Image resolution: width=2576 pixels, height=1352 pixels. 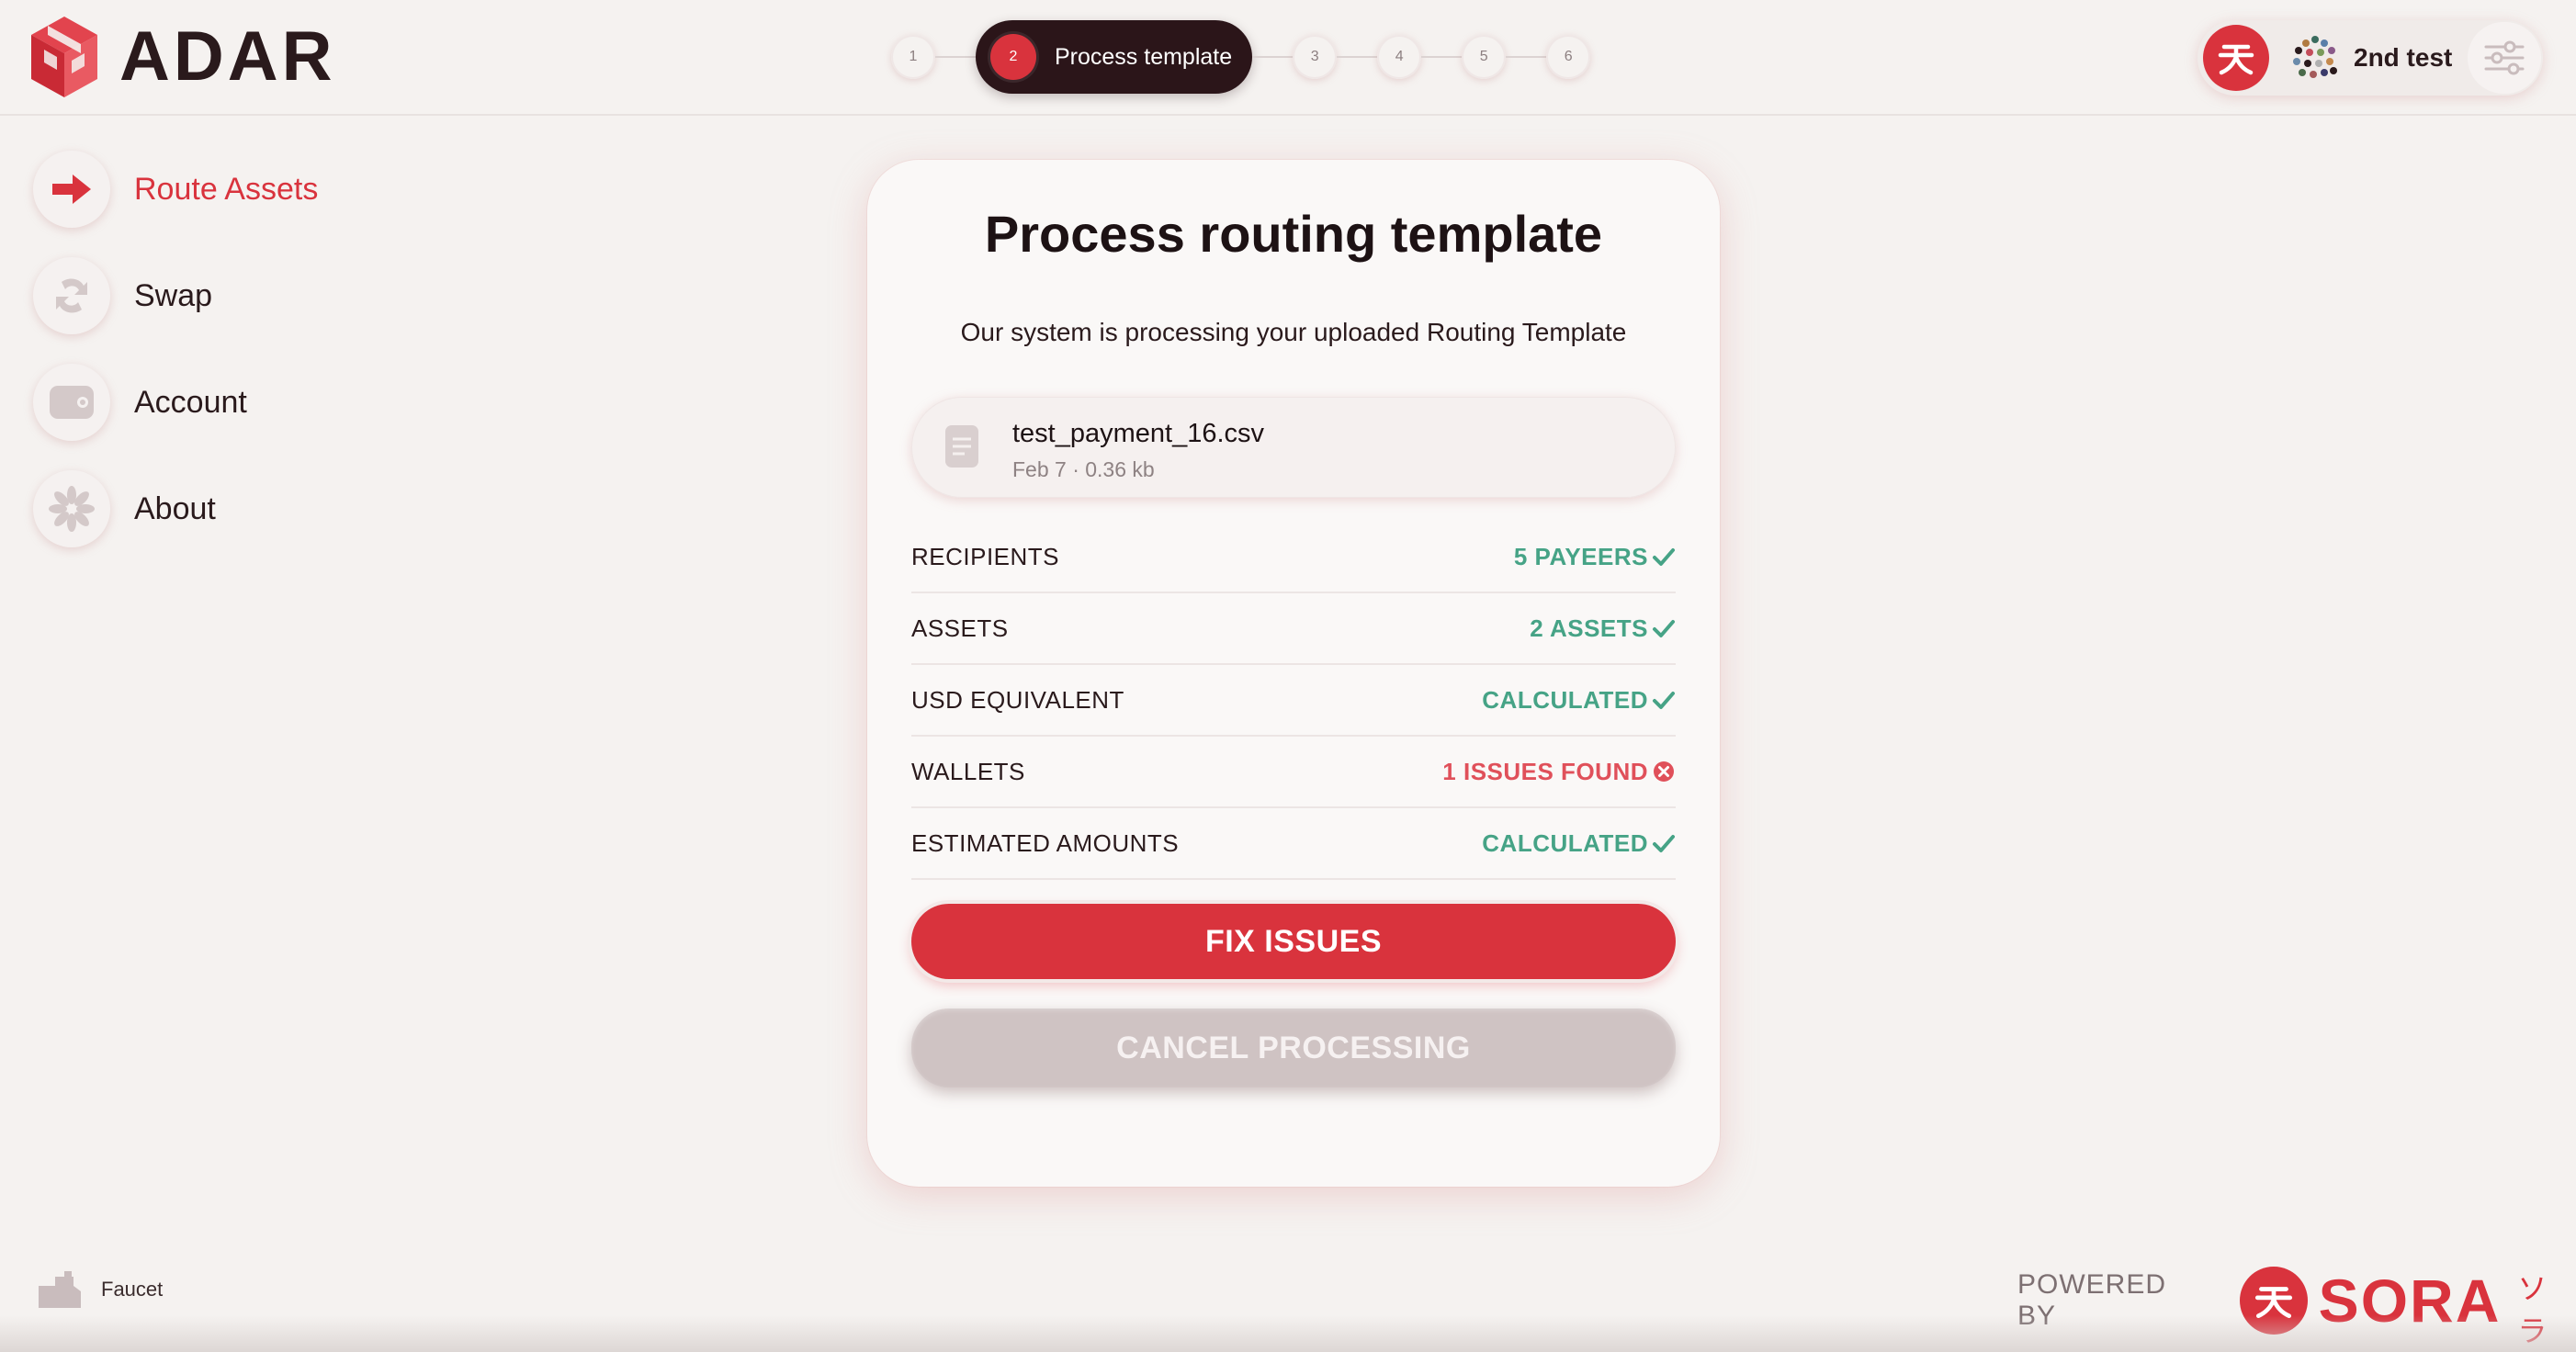 I want to click on sidebar-item-label: Swap, so click(x=173, y=295).